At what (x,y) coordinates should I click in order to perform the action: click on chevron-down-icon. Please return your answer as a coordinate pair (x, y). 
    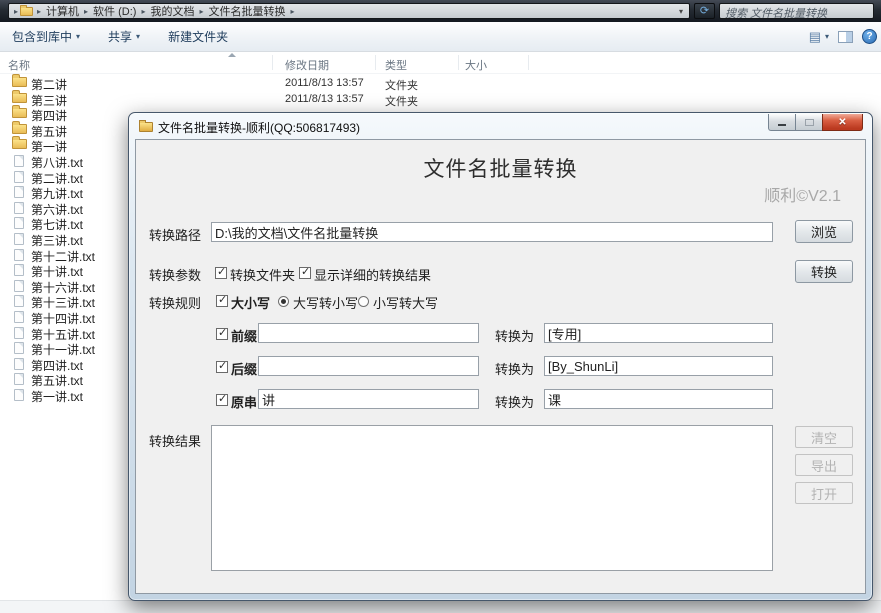
    Looking at the image, I should click on (138, 36).